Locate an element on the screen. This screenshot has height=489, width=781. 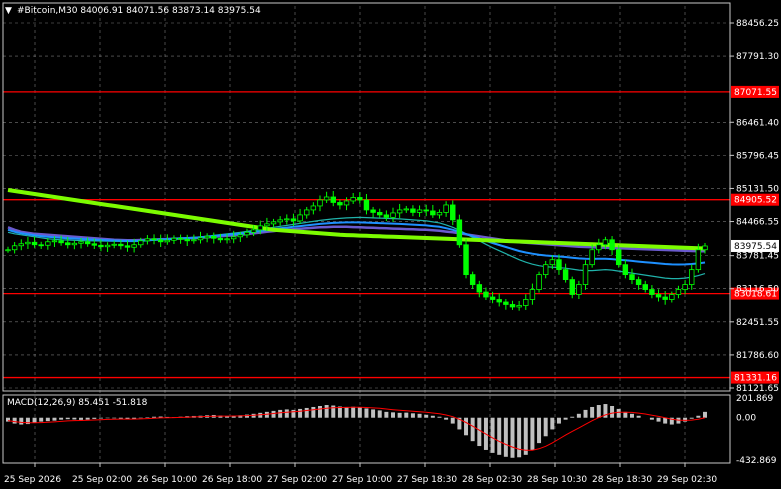
macd-y-tick-label: 0.00 is located at coordinates (746, 419).